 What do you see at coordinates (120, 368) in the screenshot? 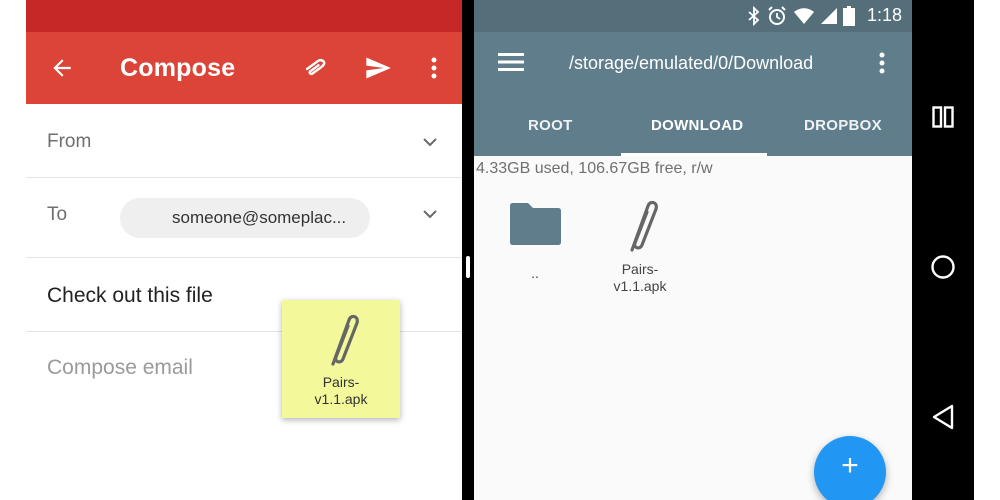
I see `compose-body-placeholder: Compose email` at bounding box center [120, 368].